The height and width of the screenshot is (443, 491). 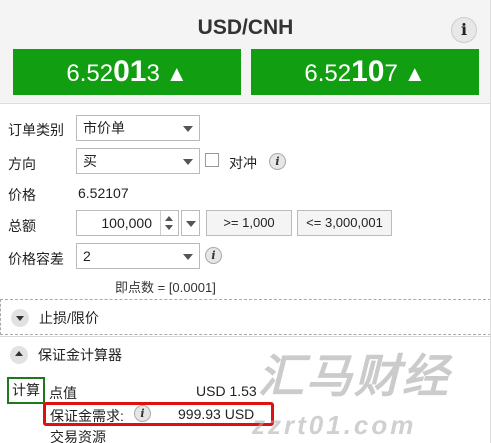 I want to click on amount-value: 100,000, so click(x=126, y=223).